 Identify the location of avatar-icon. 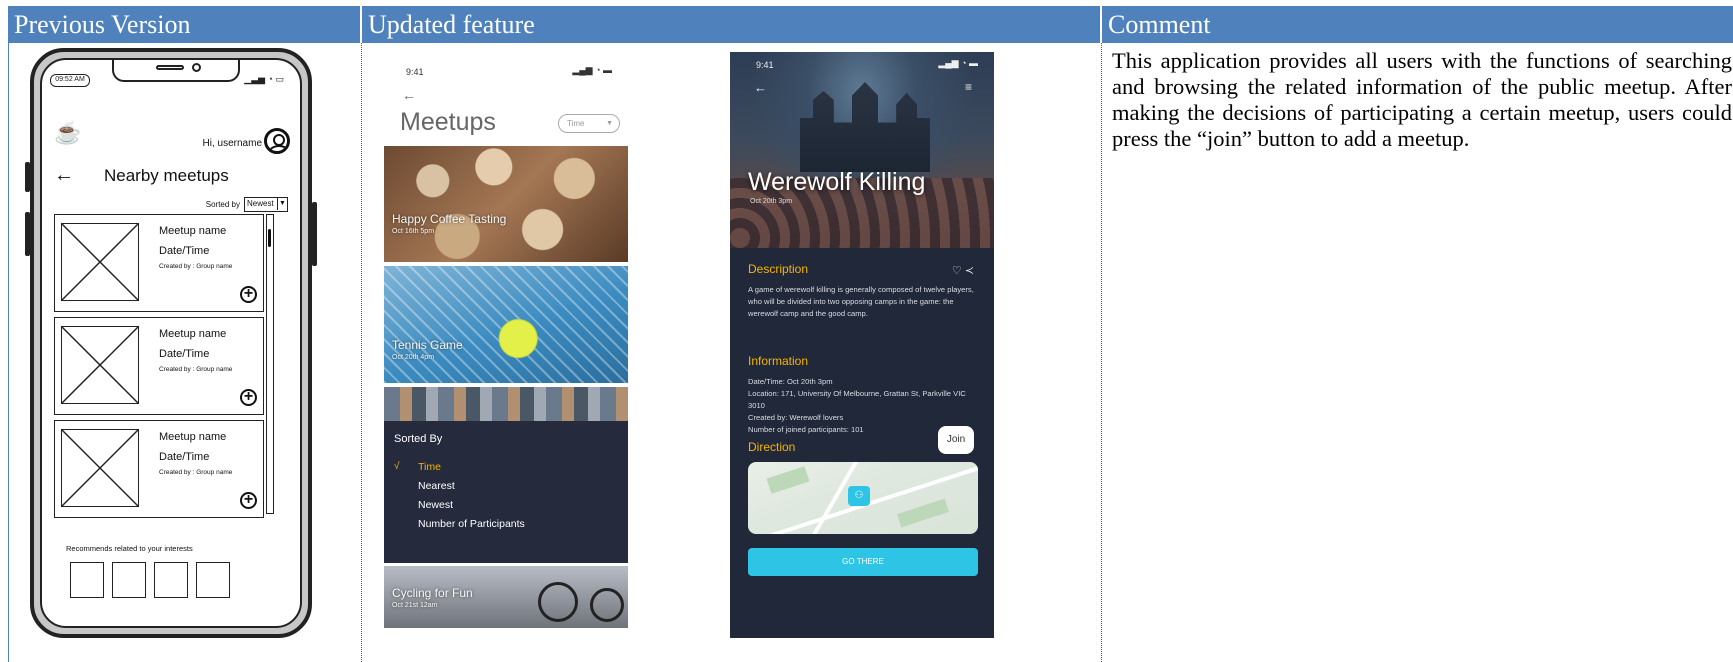
(277, 141).